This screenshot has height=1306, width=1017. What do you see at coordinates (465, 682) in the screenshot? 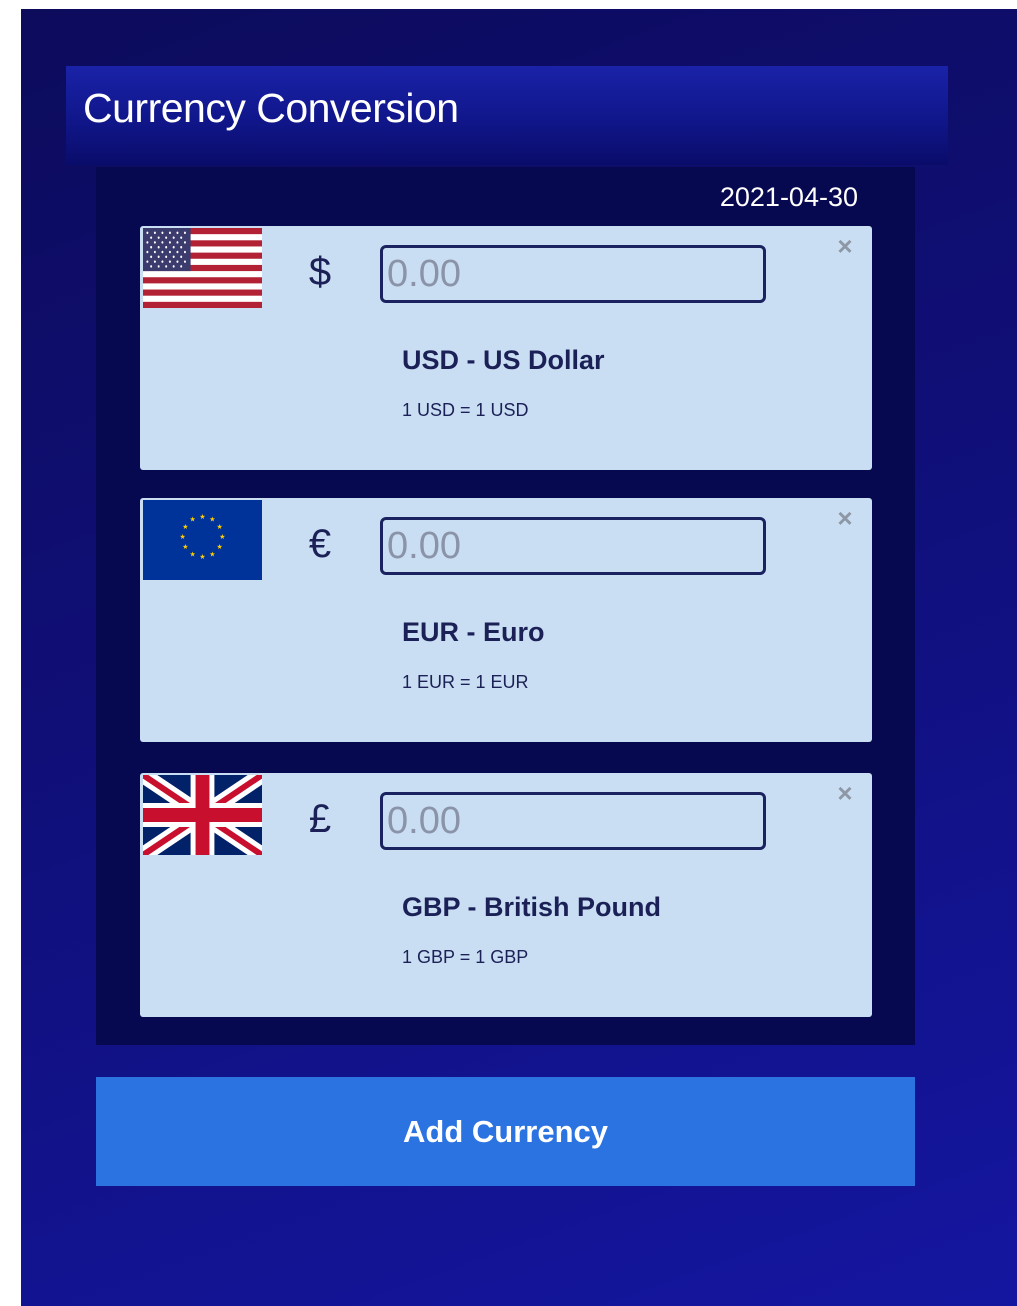
I see `currency-rate: 1 EUR = 1 EUR` at bounding box center [465, 682].